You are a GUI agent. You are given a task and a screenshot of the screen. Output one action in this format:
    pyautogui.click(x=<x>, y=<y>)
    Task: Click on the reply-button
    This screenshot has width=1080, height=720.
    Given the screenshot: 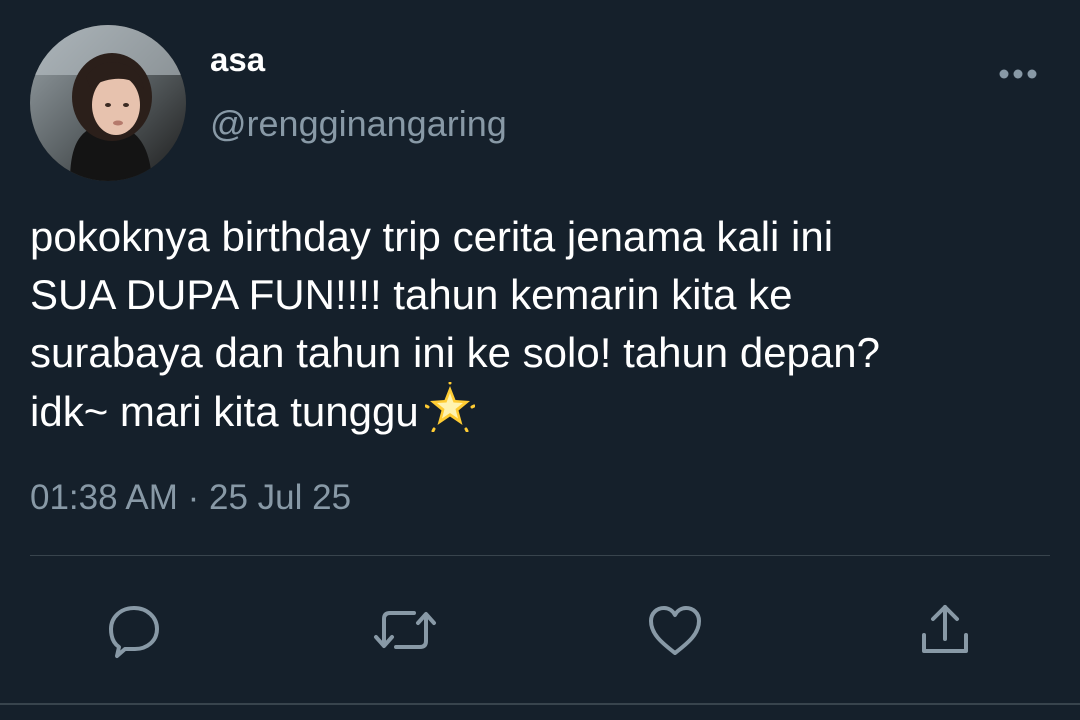 What is the action you would take?
    pyautogui.click(x=134, y=630)
    